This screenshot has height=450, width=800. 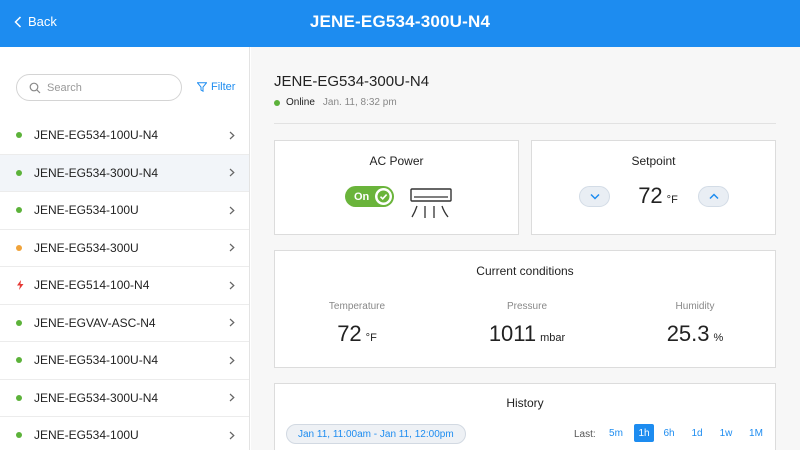 What do you see at coordinates (376, 434) in the screenshot?
I see `history-range-picker: Jan 11, 11:00am - Jan 11, 12:00pm` at bounding box center [376, 434].